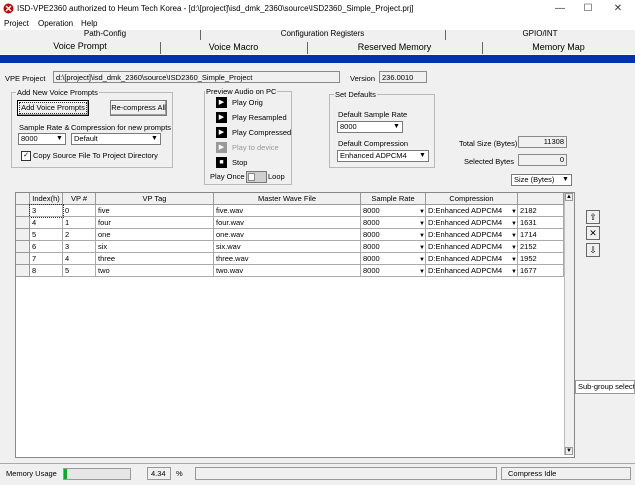 The height and width of the screenshot is (485, 635). Describe the element at coordinates (593, 233) in the screenshot. I see `delete-icon: ✕` at that location.